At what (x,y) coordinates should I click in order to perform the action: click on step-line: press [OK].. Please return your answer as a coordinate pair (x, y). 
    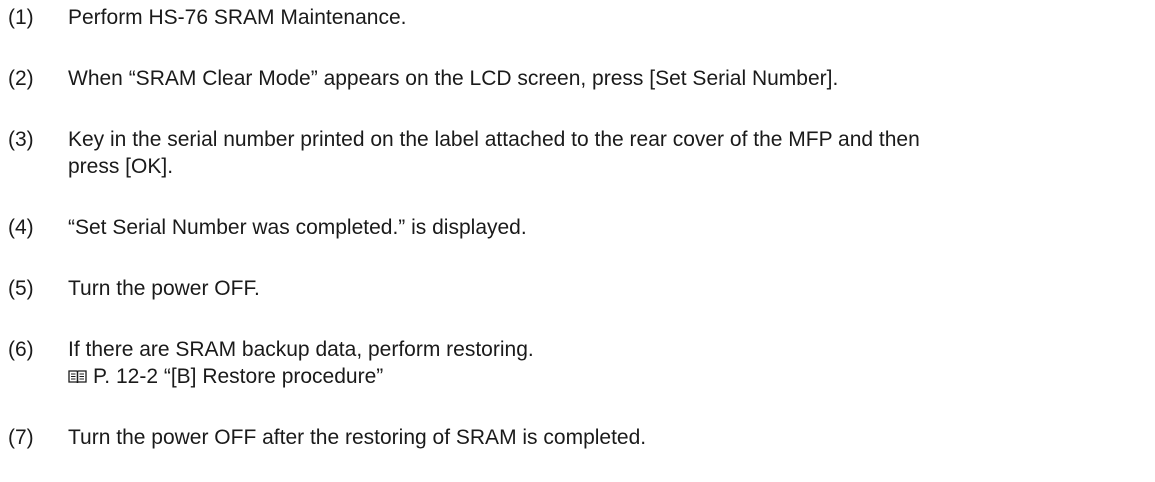
    Looking at the image, I should click on (121, 166).